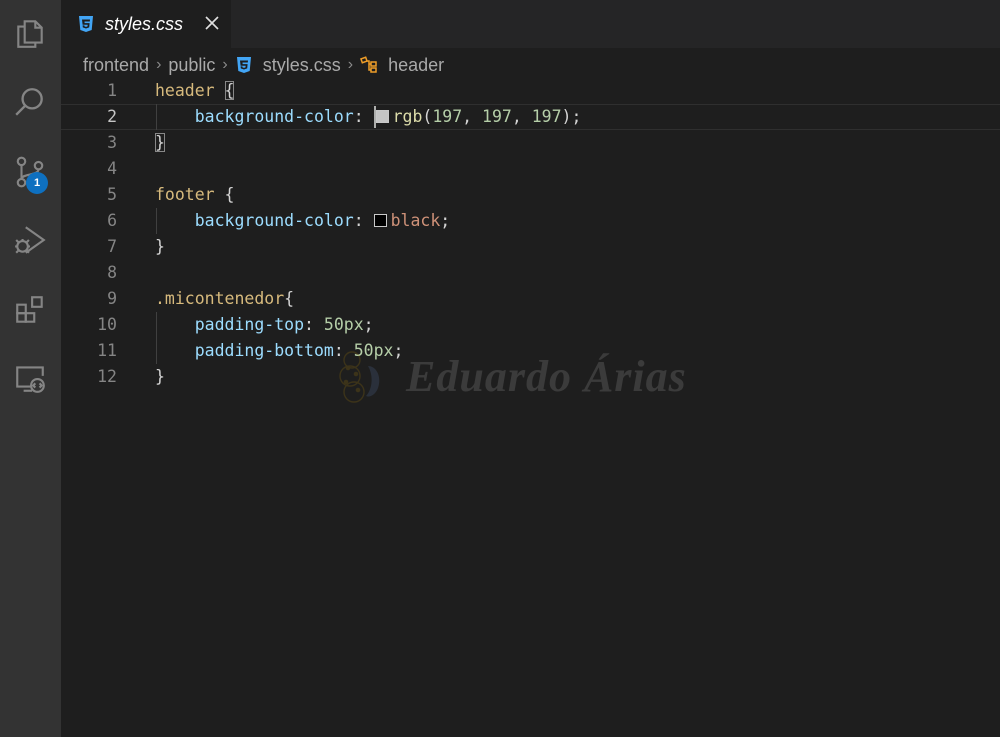  Describe the element at coordinates (530, 325) in the screenshot. I see `code-line: 10 padding-top: 50px;` at that location.